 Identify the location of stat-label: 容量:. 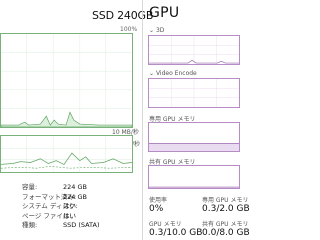
(30, 187).